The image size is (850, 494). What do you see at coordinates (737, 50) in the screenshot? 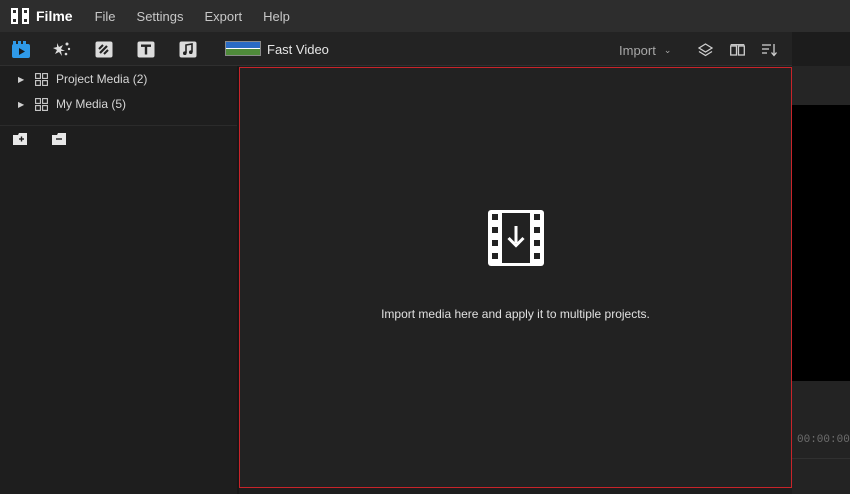
I see `split-view-icon` at bounding box center [737, 50].